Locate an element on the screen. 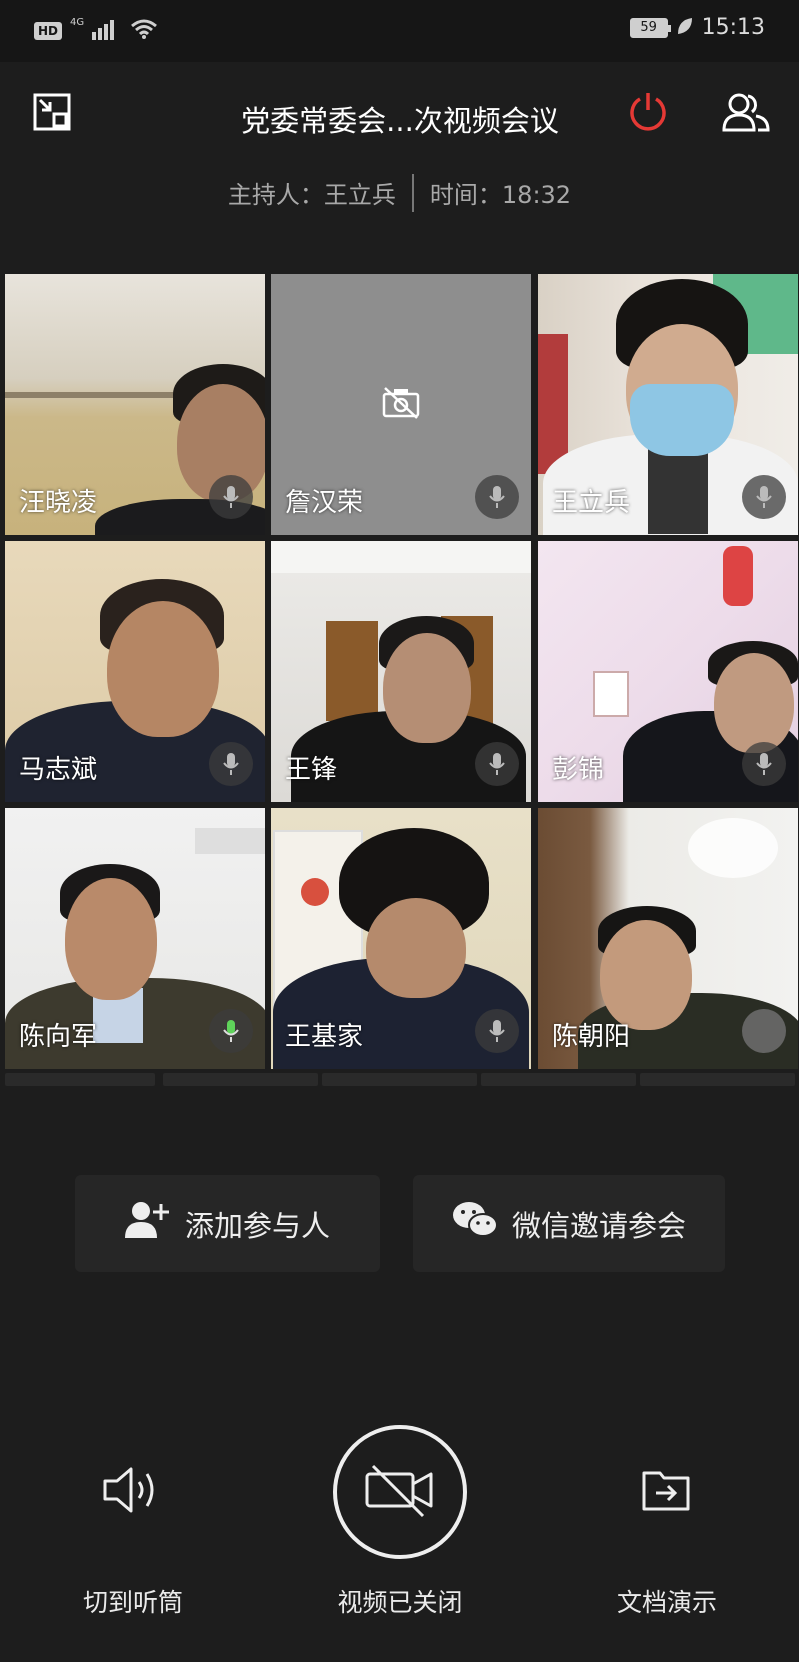  wechat-invite-label: 微信邀请参会 is located at coordinates (598, 1225).